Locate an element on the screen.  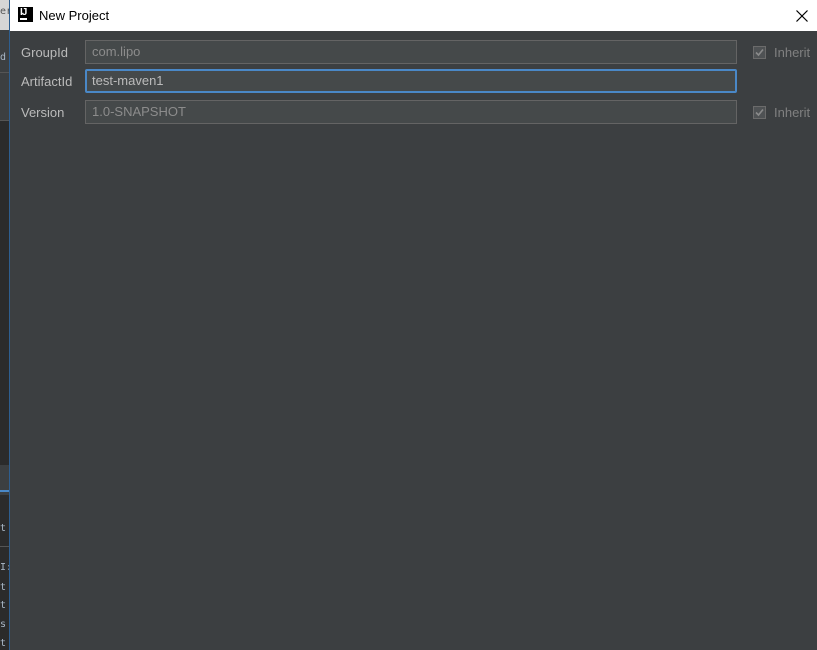
group-id-inherit-toggle: Inherit is located at coordinates (781, 52).